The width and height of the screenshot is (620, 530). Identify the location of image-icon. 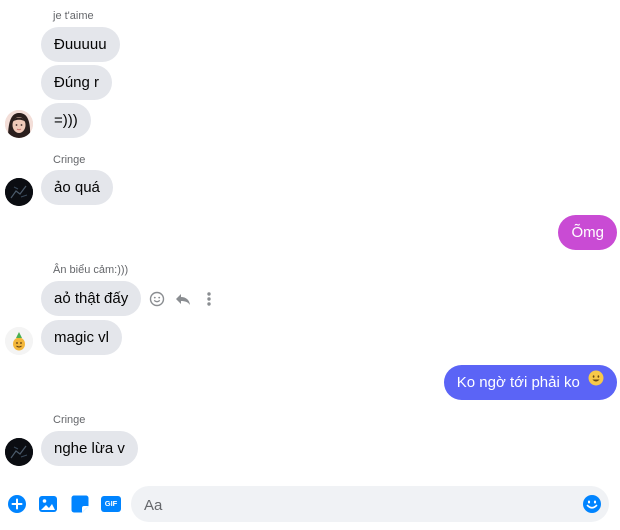
(48, 504).